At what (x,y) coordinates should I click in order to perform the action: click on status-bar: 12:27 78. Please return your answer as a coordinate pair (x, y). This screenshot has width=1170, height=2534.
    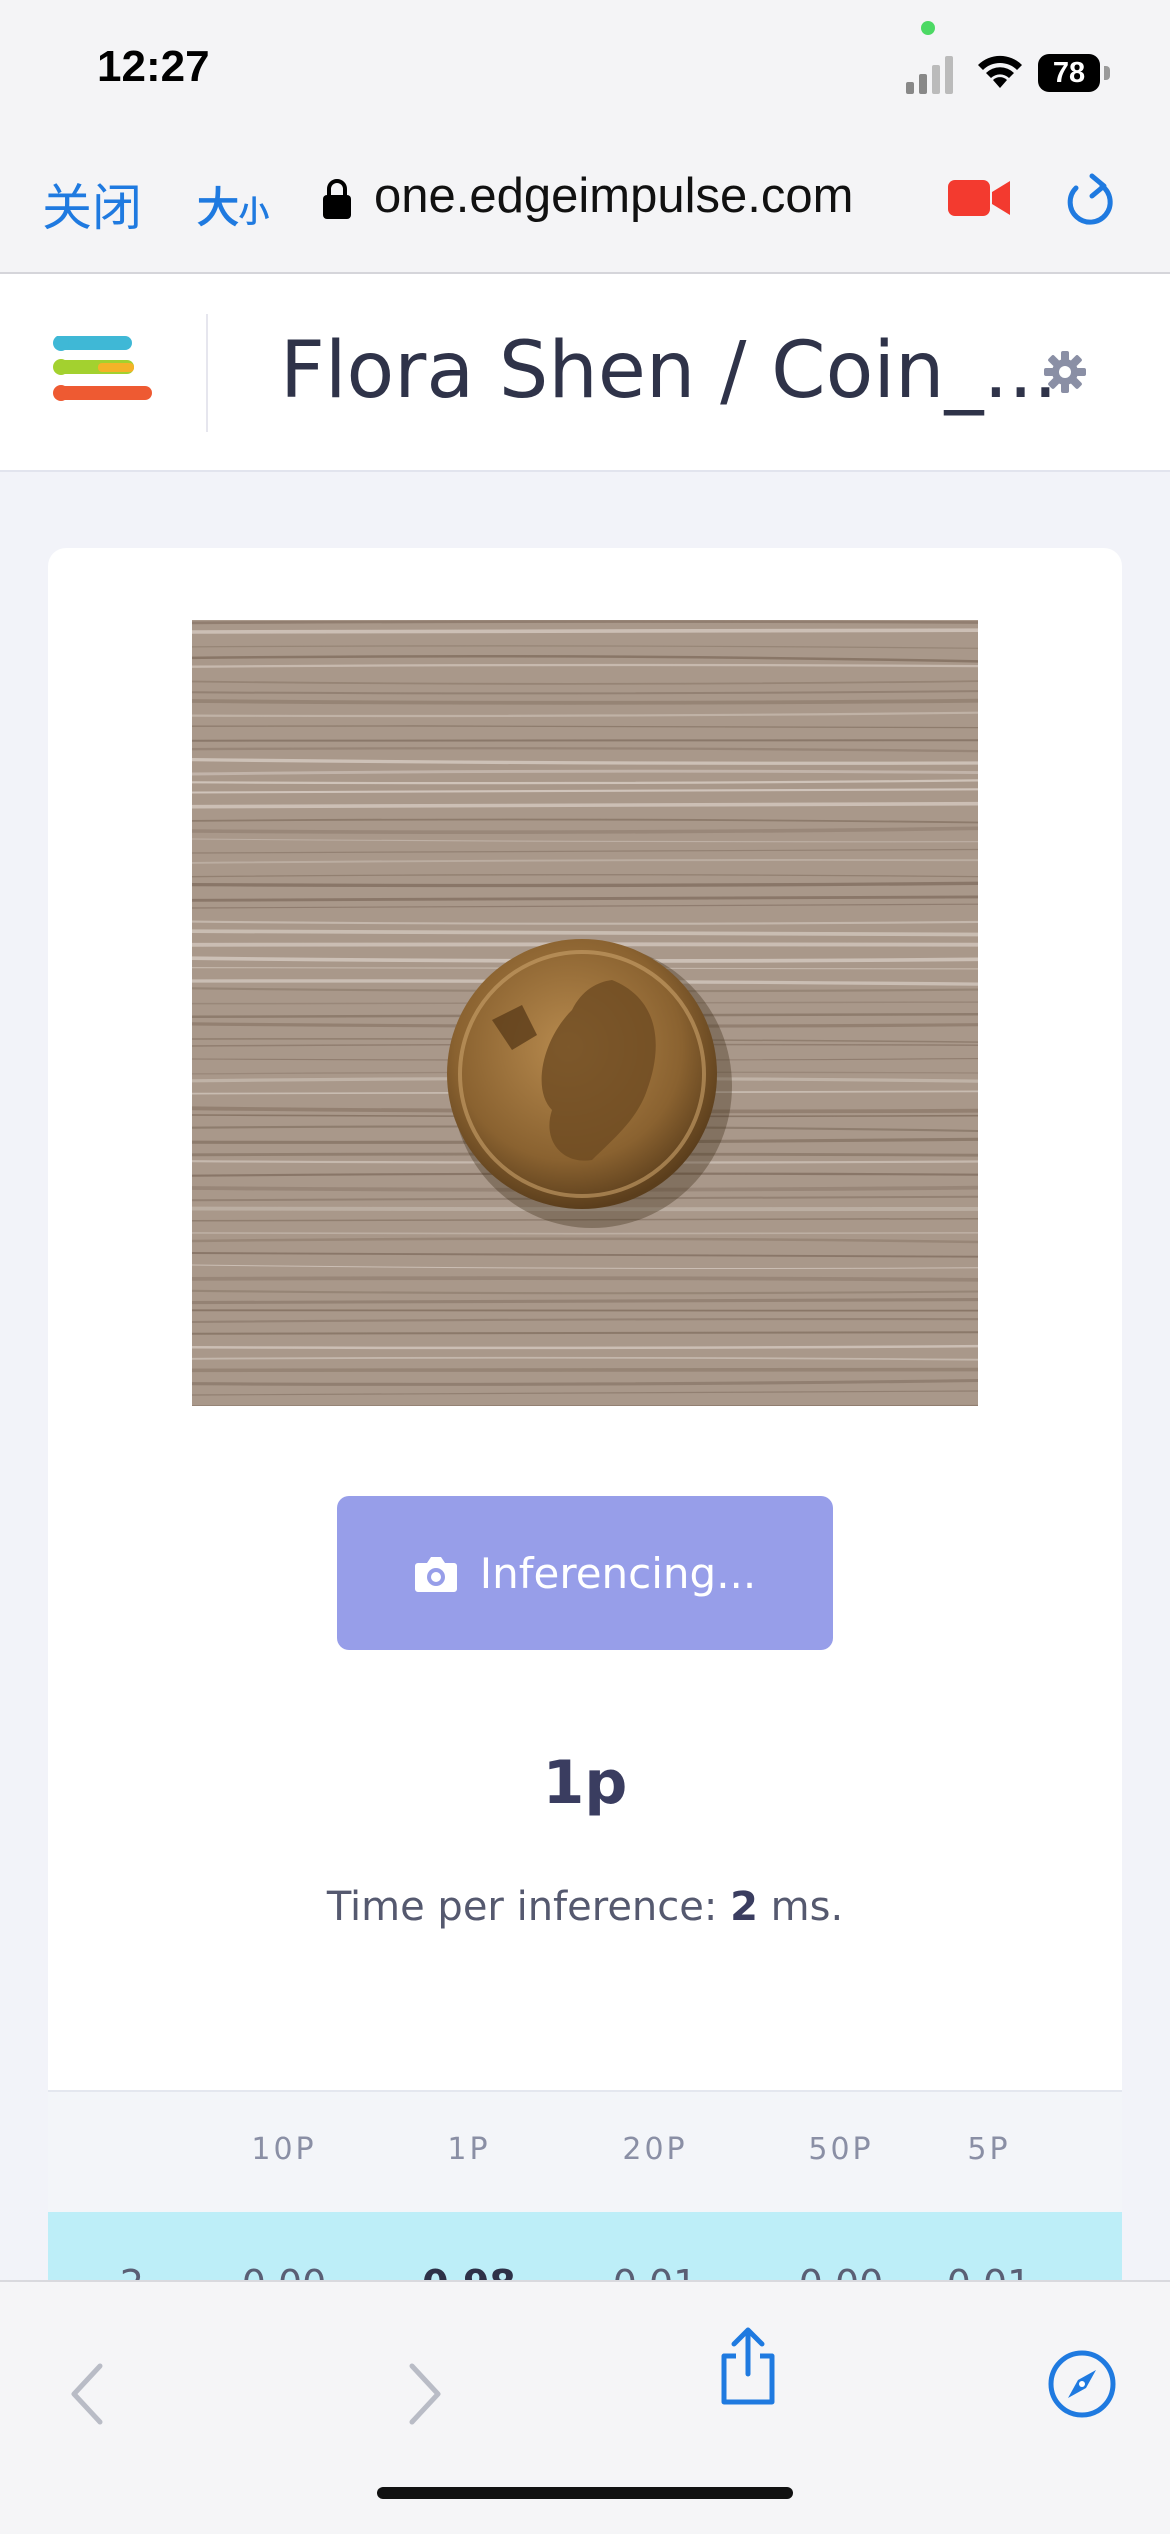
    Looking at the image, I should click on (585, 65).